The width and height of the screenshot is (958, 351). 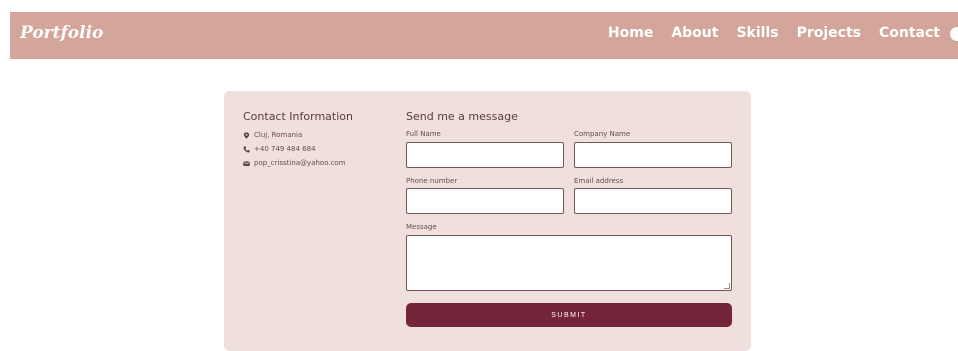 What do you see at coordinates (485, 155) in the screenshot?
I see `full-name-input` at bounding box center [485, 155].